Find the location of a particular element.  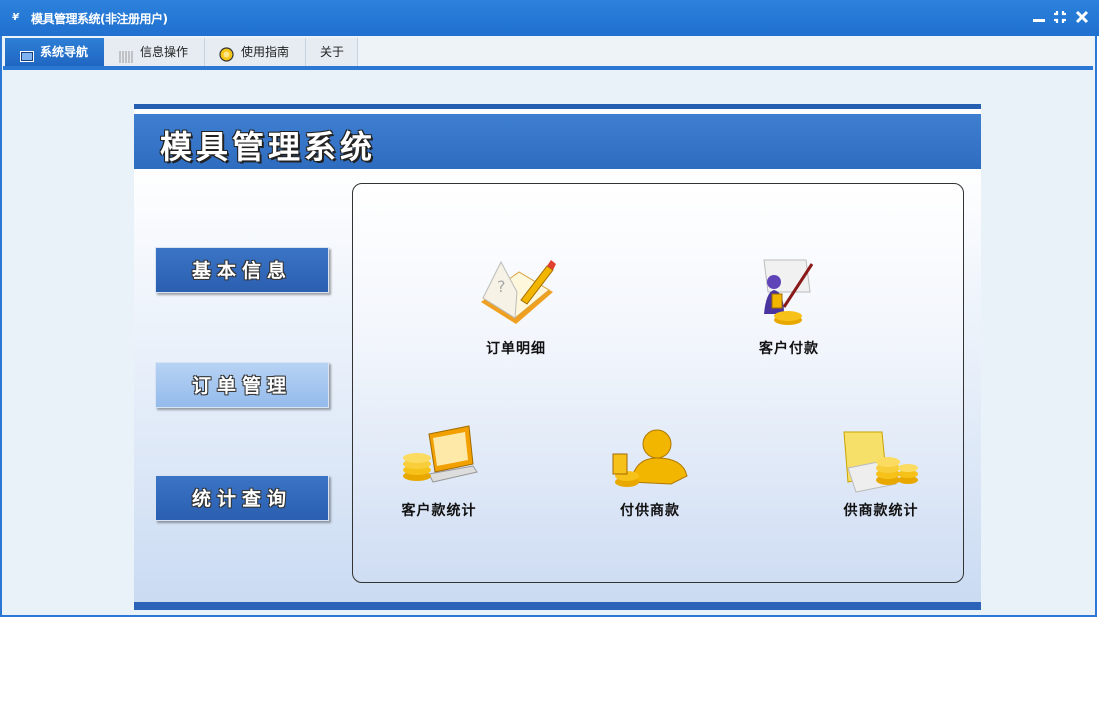

tab-system-nav: 系统导航 is located at coordinates (54, 52).